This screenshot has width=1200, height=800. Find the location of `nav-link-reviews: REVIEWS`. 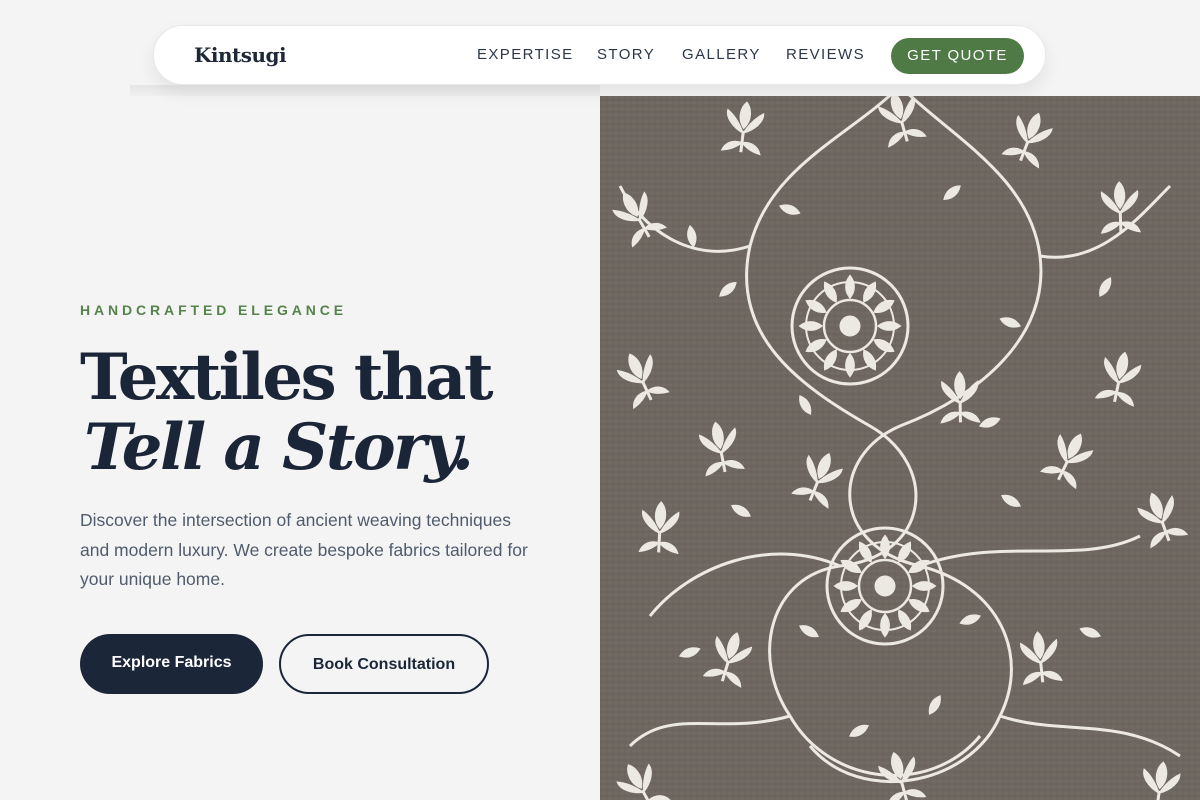

nav-link-reviews: REVIEWS is located at coordinates (825, 54).